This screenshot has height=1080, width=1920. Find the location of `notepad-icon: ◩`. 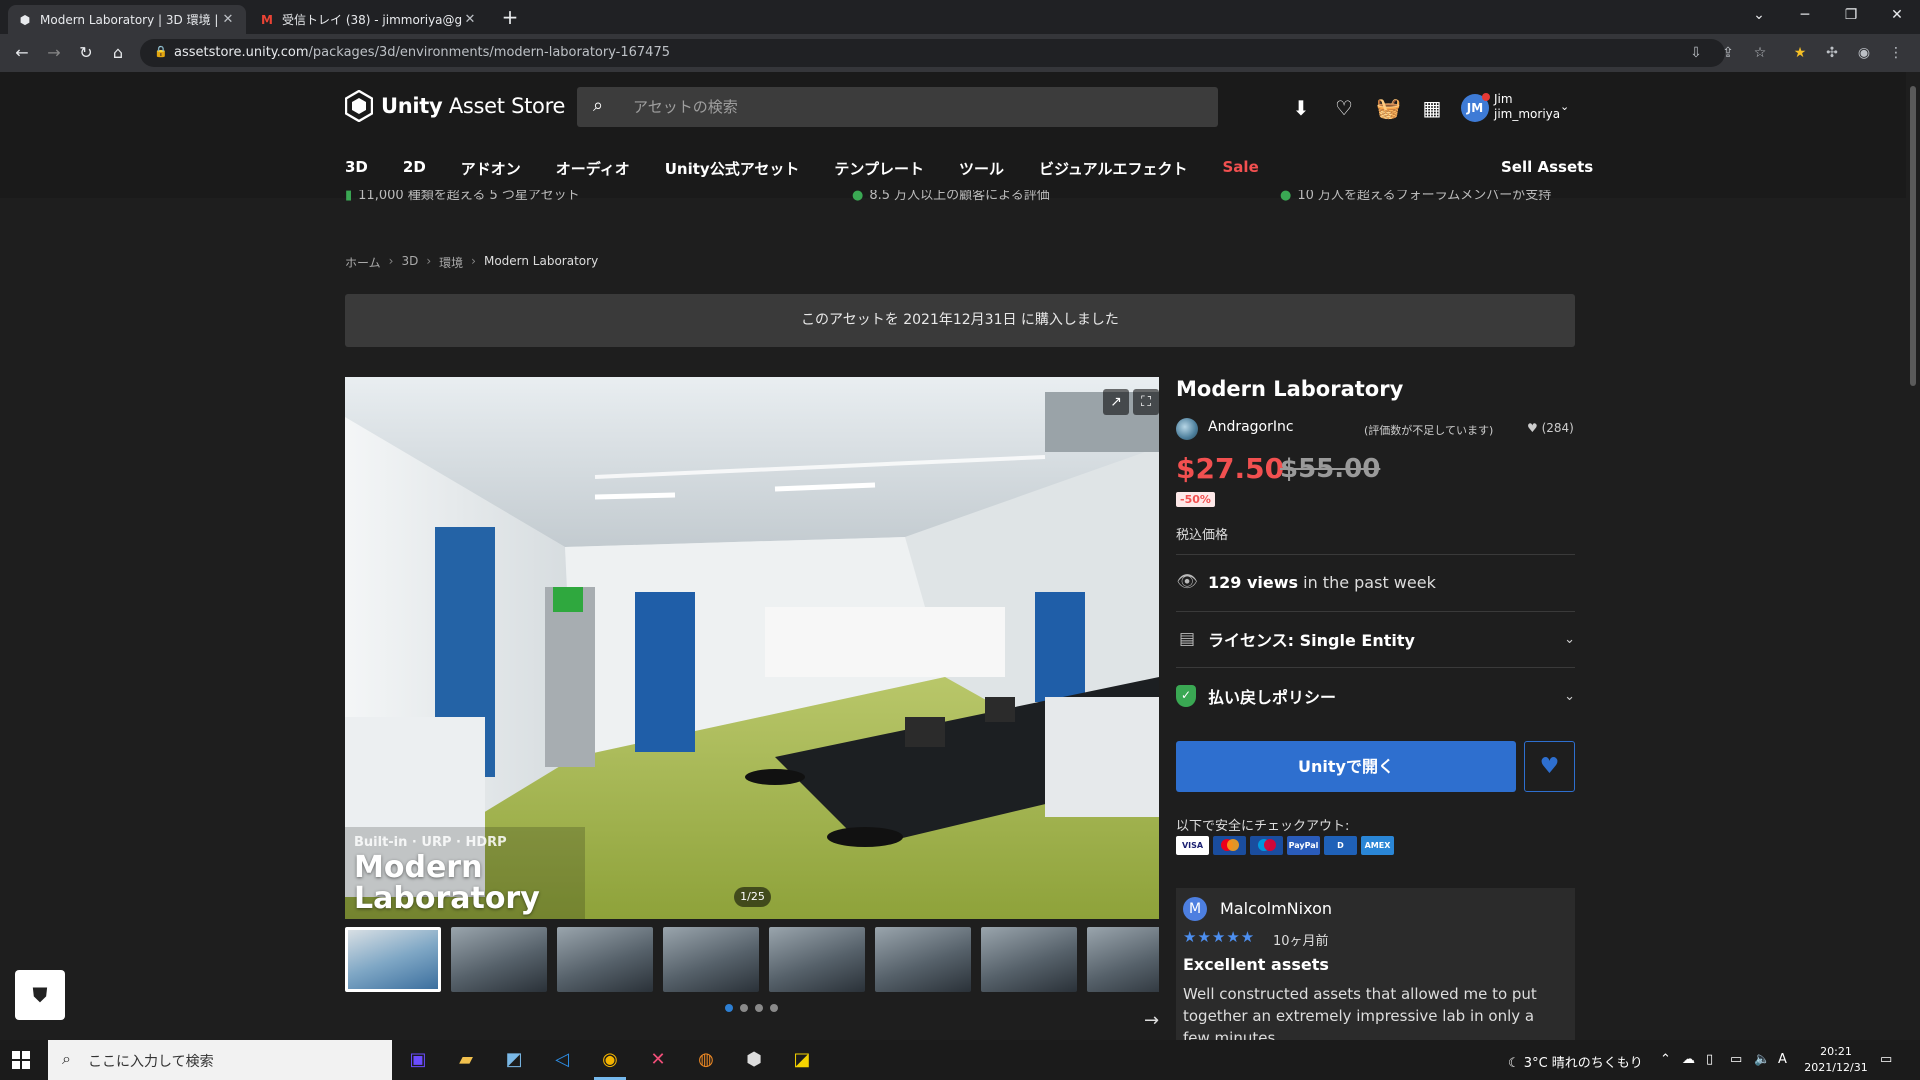

notepad-icon: ◩ is located at coordinates (514, 1060).